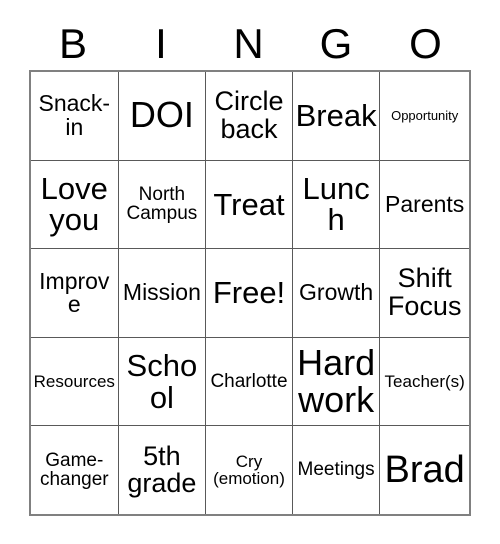 The width and height of the screenshot is (500, 544). I want to click on bingo-cell-label: Game- changer, so click(74, 470).